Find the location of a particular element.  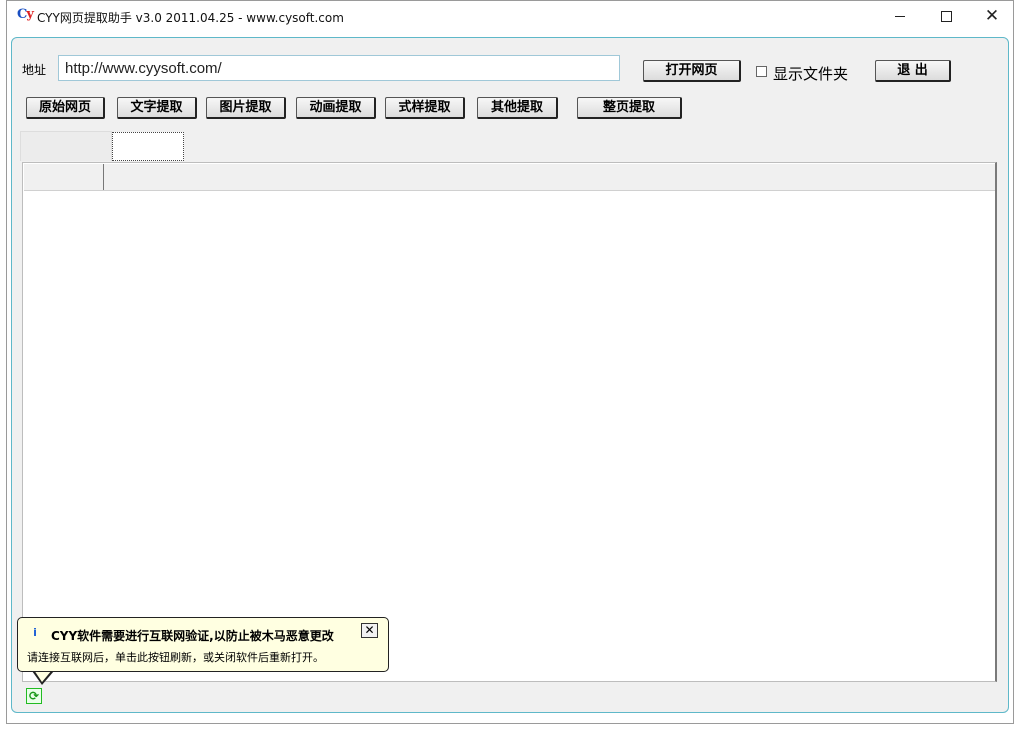

show-folder-label: 显示文件夹 is located at coordinates (811, 74).